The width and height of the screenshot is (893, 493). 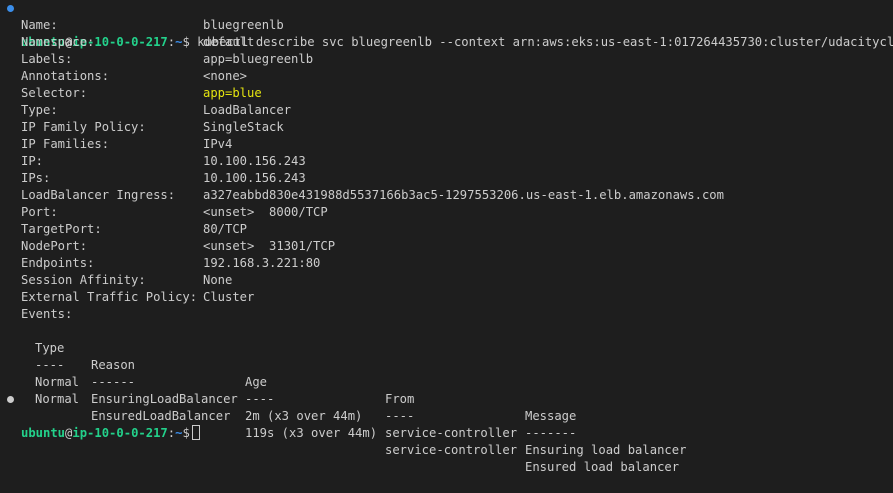 I want to click on field-label: Endpoints:, so click(x=58, y=263).